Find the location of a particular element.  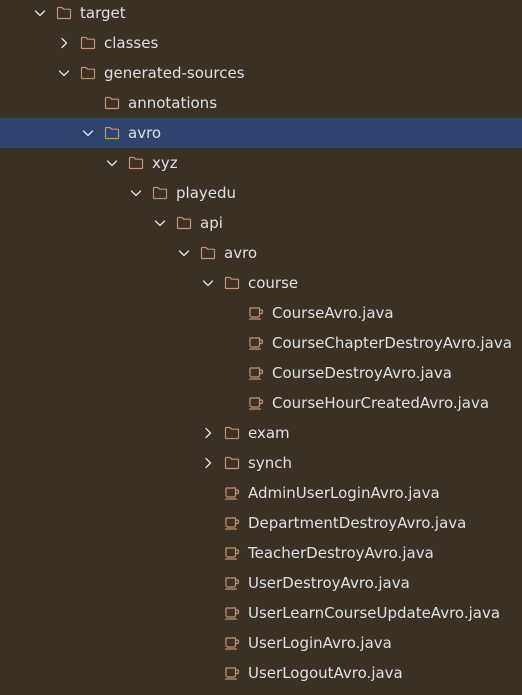

tree-item-coursechapterdestroyavro-java: CourseChapterDestroyAvro.java is located at coordinates (261, 343).